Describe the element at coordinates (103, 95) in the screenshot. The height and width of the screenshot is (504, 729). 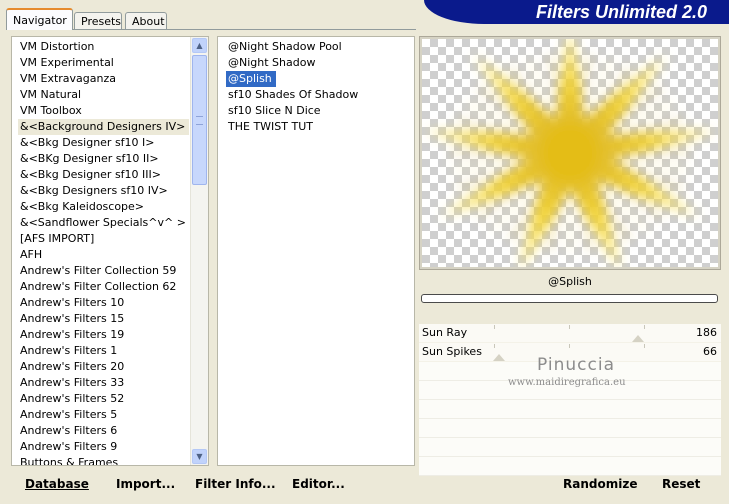
I see `category-item: VM Natural` at that location.